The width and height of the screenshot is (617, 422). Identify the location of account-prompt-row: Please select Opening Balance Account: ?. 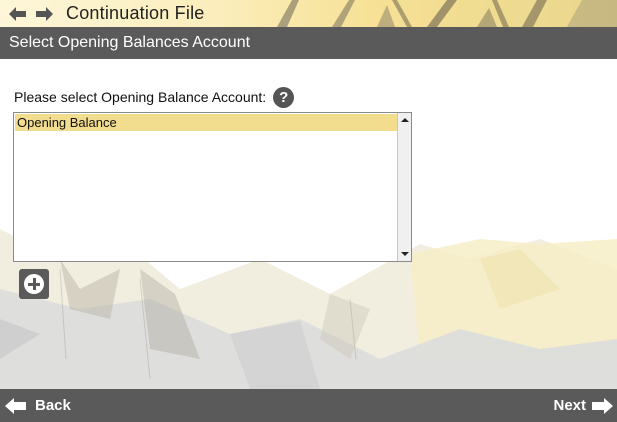
(154, 97).